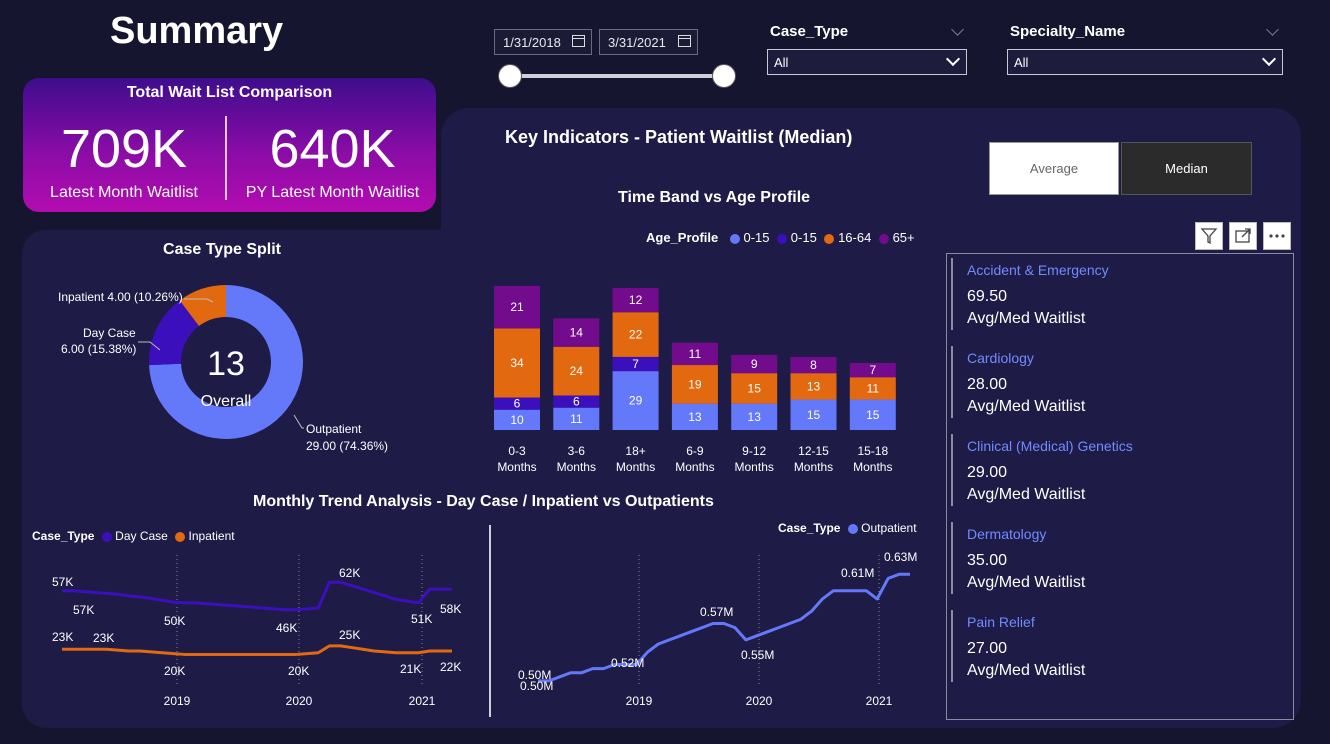 Image resolution: width=1330 pixels, height=744 pixels. Describe the element at coordinates (755, 417) in the screenshot. I see `bar-data-label: 13` at that location.